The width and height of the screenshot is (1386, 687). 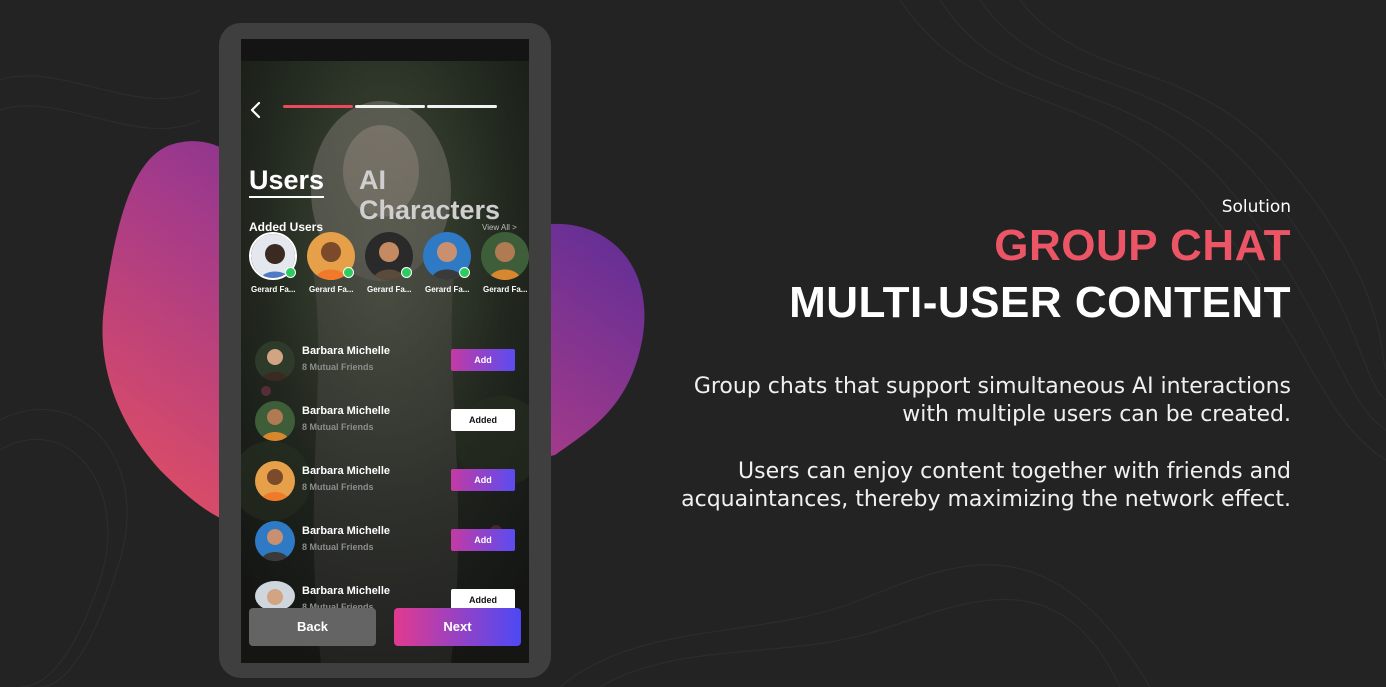 What do you see at coordinates (1256, 207) in the screenshot?
I see `section-kicker: Solution` at bounding box center [1256, 207].